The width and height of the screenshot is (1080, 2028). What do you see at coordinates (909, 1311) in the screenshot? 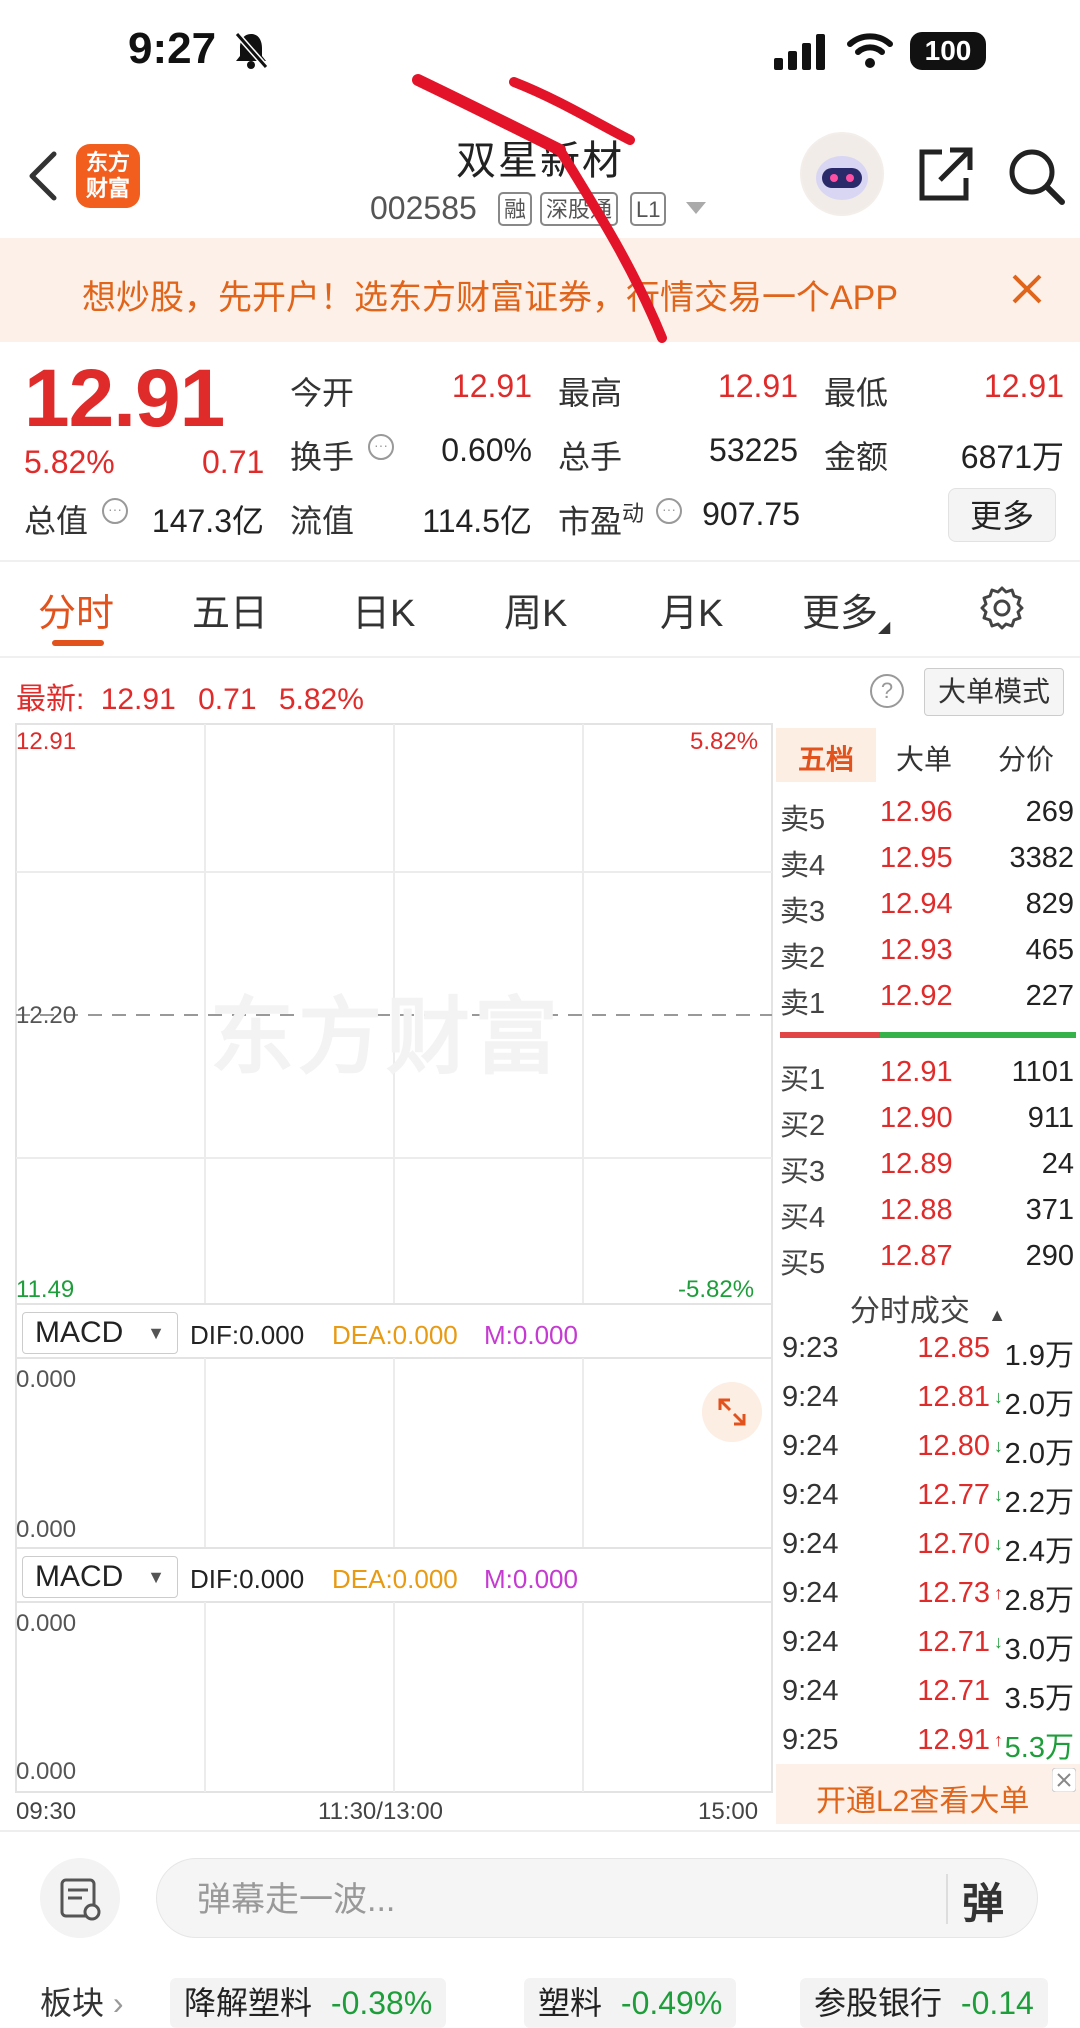
I see `trades-header-label: 分时成交` at bounding box center [909, 1311].